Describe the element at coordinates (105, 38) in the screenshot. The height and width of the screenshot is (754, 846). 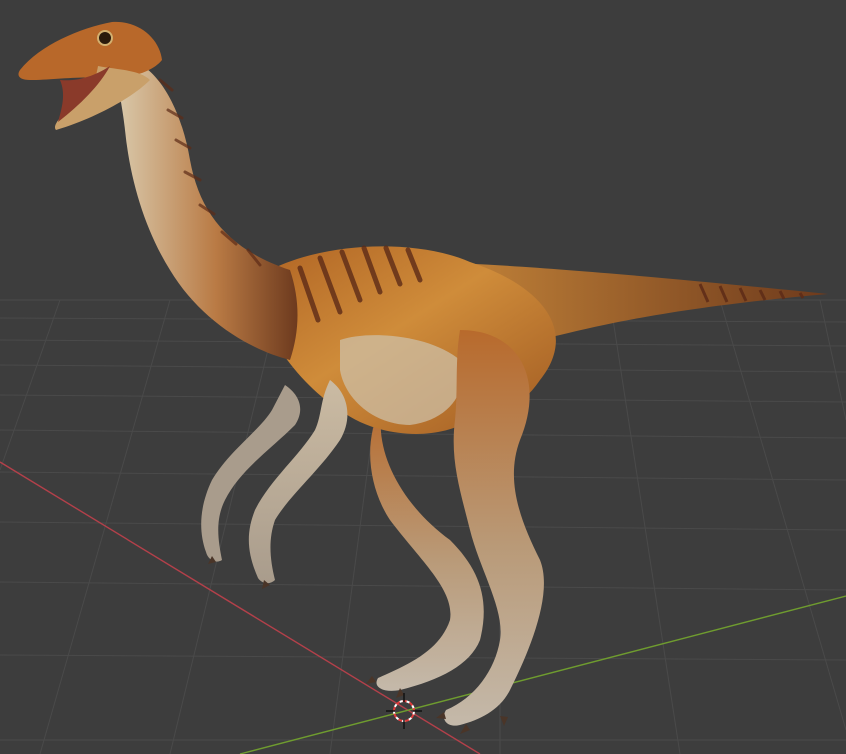
I see `dinosaur-eye` at that location.